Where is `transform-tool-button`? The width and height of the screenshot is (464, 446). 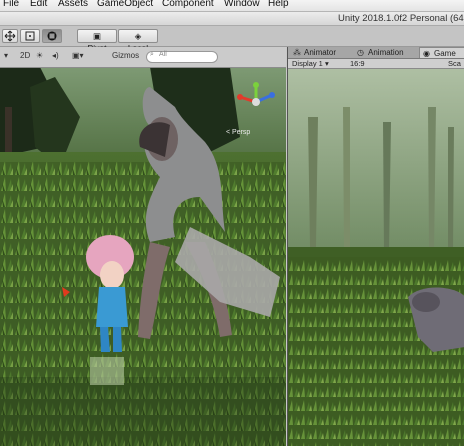 transform-tool-button is located at coordinates (52, 36).